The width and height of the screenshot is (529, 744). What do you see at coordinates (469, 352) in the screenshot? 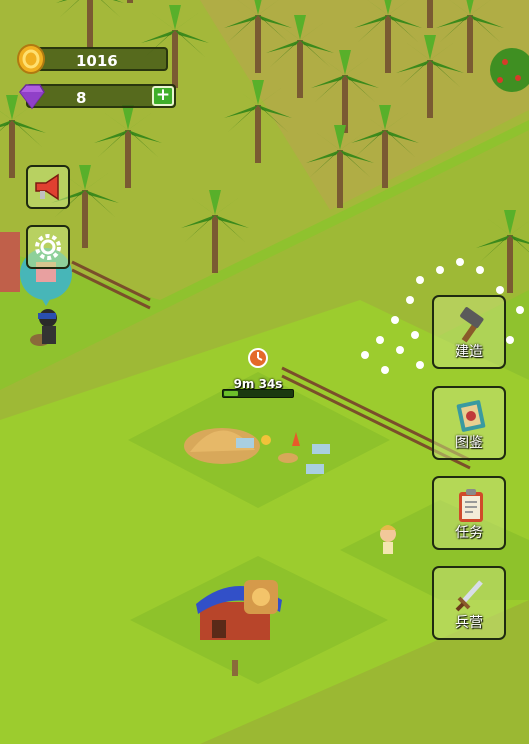
I see `build-label: 建造` at bounding box center [469, 352].